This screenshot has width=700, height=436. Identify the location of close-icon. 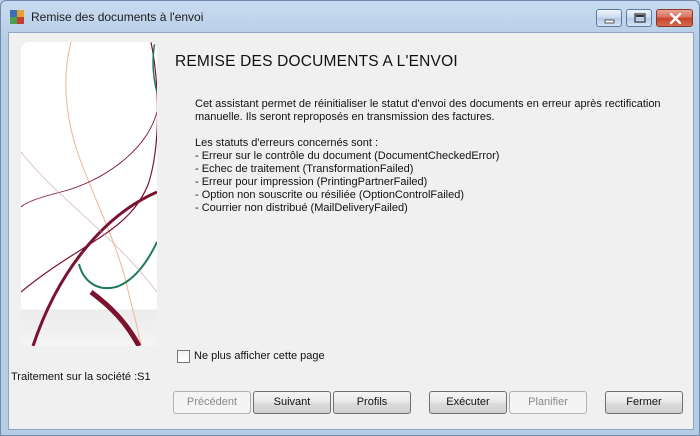
(675, 18).